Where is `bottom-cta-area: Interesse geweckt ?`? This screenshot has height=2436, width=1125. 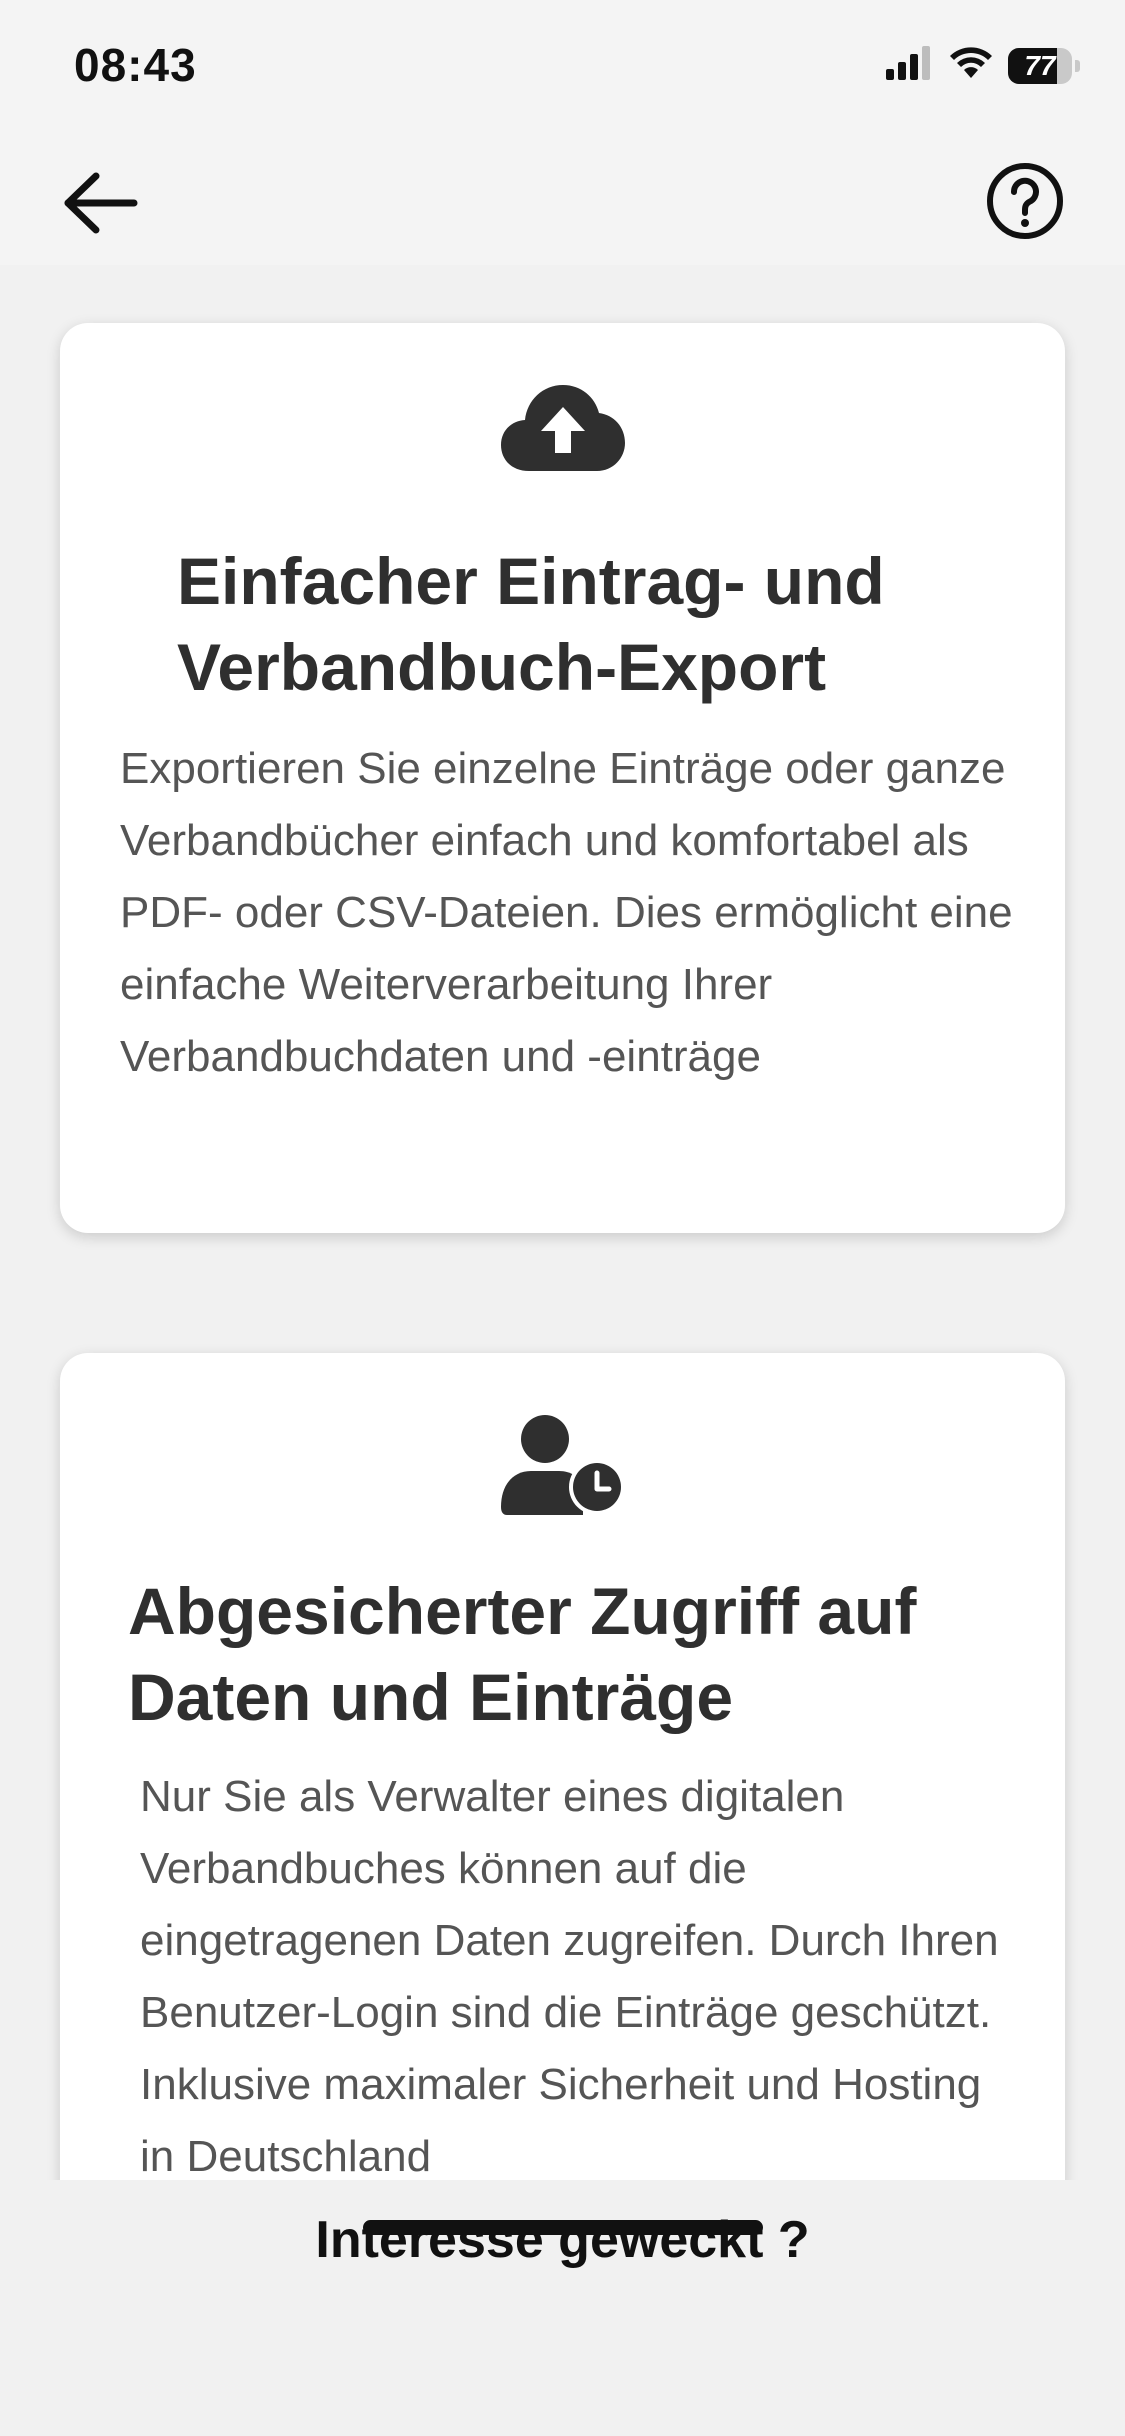 bottom-cta-area: Interesse geweckt ? is located at coordinates (562, 2308).